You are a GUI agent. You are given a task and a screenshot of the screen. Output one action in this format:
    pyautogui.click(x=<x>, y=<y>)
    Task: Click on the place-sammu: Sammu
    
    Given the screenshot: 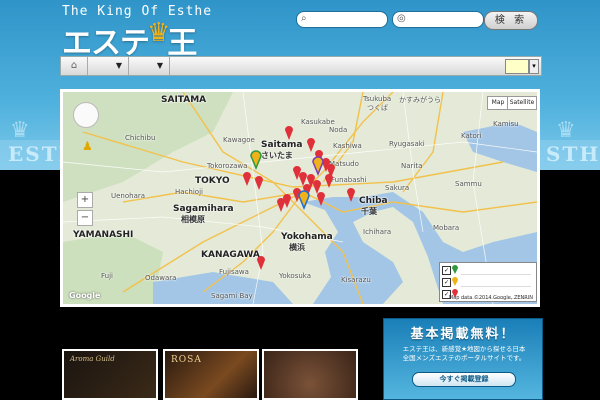 What is the action you would take?
    pyautogui.click(x=468, y=184)
    